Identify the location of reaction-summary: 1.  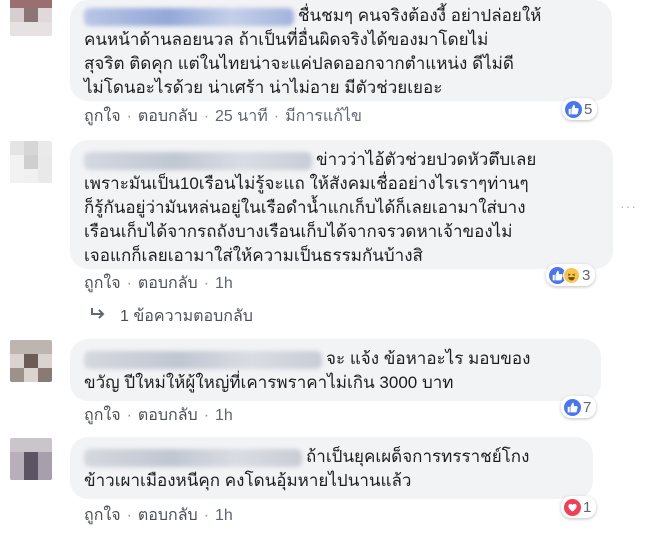
(579, 507).